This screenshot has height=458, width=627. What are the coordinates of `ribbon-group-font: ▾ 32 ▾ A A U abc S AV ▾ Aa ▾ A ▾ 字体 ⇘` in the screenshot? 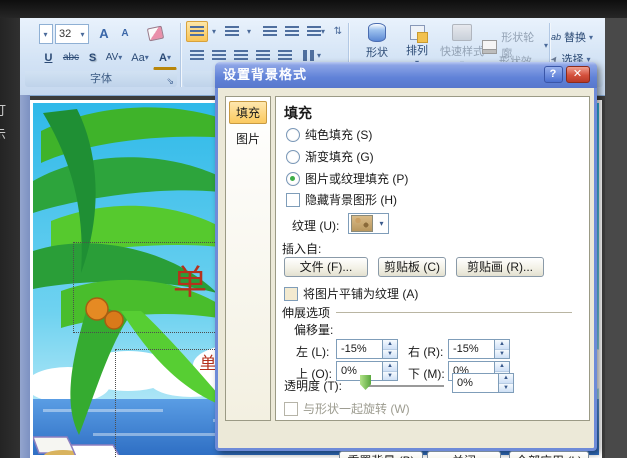 It's located at (101, 56).